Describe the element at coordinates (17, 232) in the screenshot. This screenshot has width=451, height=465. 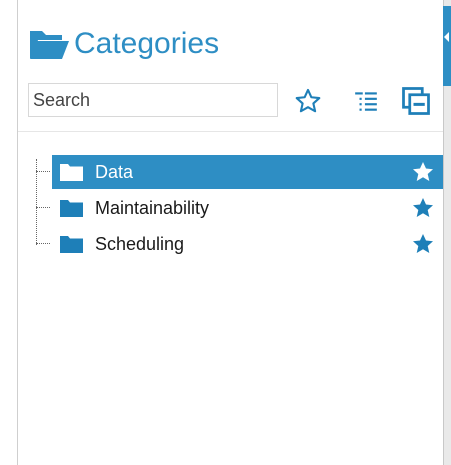
I see `panel-left-border` at that location.